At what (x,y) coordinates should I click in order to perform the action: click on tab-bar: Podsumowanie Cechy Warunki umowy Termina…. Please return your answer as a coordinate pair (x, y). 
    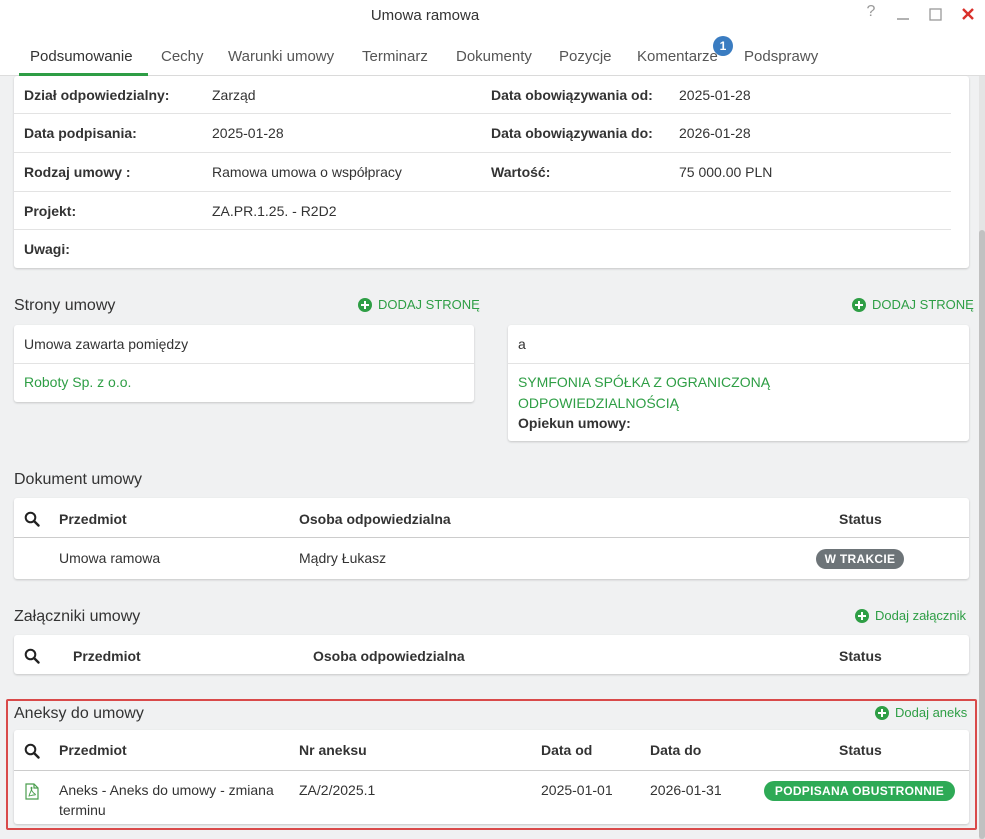
    Looking at the image, I should click on (492, 56).